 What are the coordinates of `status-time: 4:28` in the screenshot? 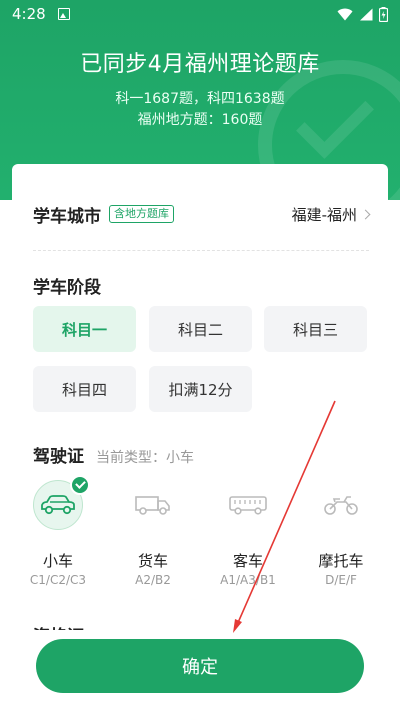 It's located at (29, 14).